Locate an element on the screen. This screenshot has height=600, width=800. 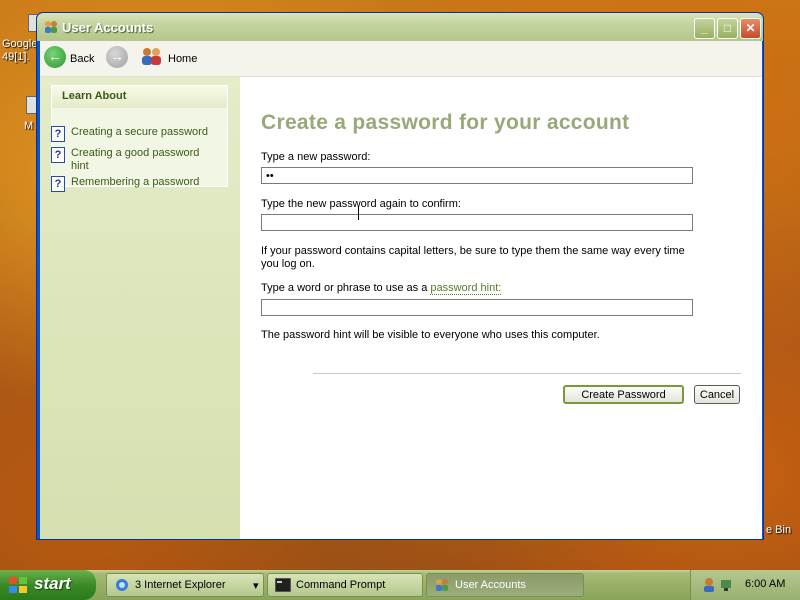
desktop-label-49: 49[1]. is located at coordinates (16, 57).